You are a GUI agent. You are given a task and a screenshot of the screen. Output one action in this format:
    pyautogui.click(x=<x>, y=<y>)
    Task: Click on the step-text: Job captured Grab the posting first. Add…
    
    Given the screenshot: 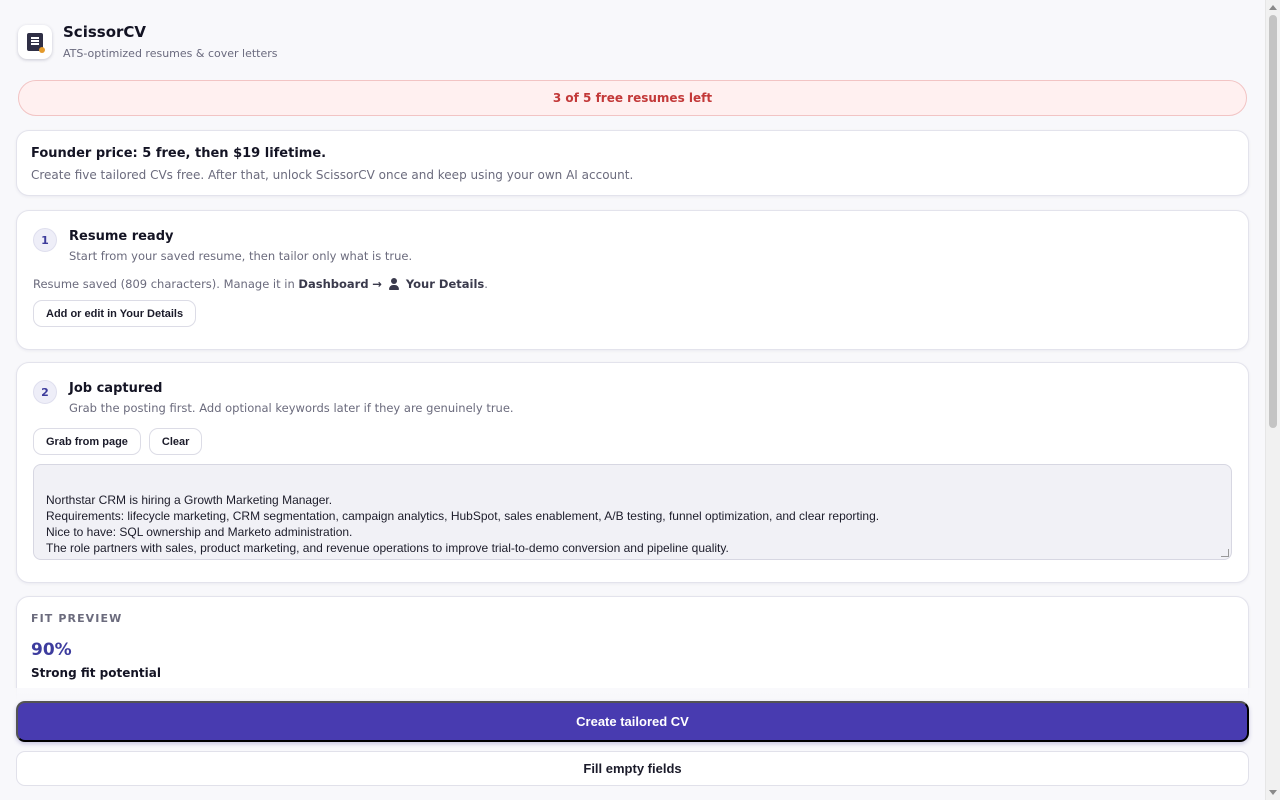 What is the action you would take?
    pyautogui.click(x=291, y=397)
    